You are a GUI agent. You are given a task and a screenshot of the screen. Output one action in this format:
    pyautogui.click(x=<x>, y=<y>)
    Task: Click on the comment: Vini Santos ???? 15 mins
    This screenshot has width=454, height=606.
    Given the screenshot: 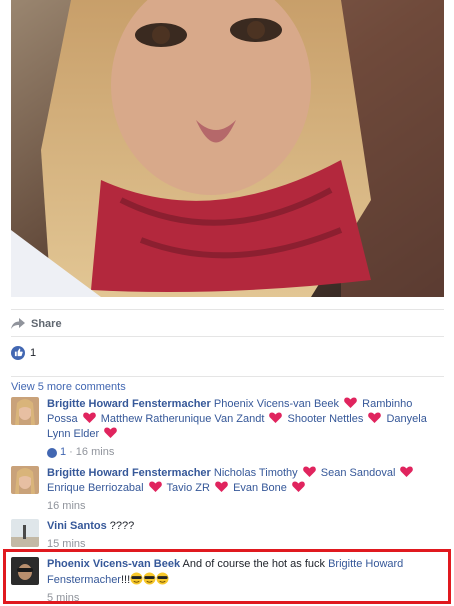 What is the action you would take?
    pyautogui.click(x=227, y=535)
    